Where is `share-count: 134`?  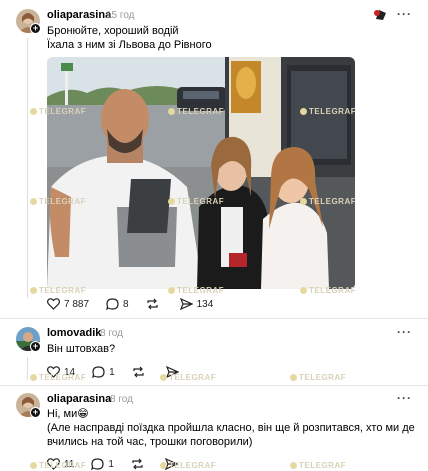
share-count: 134 is located at coordinates (205, 304).